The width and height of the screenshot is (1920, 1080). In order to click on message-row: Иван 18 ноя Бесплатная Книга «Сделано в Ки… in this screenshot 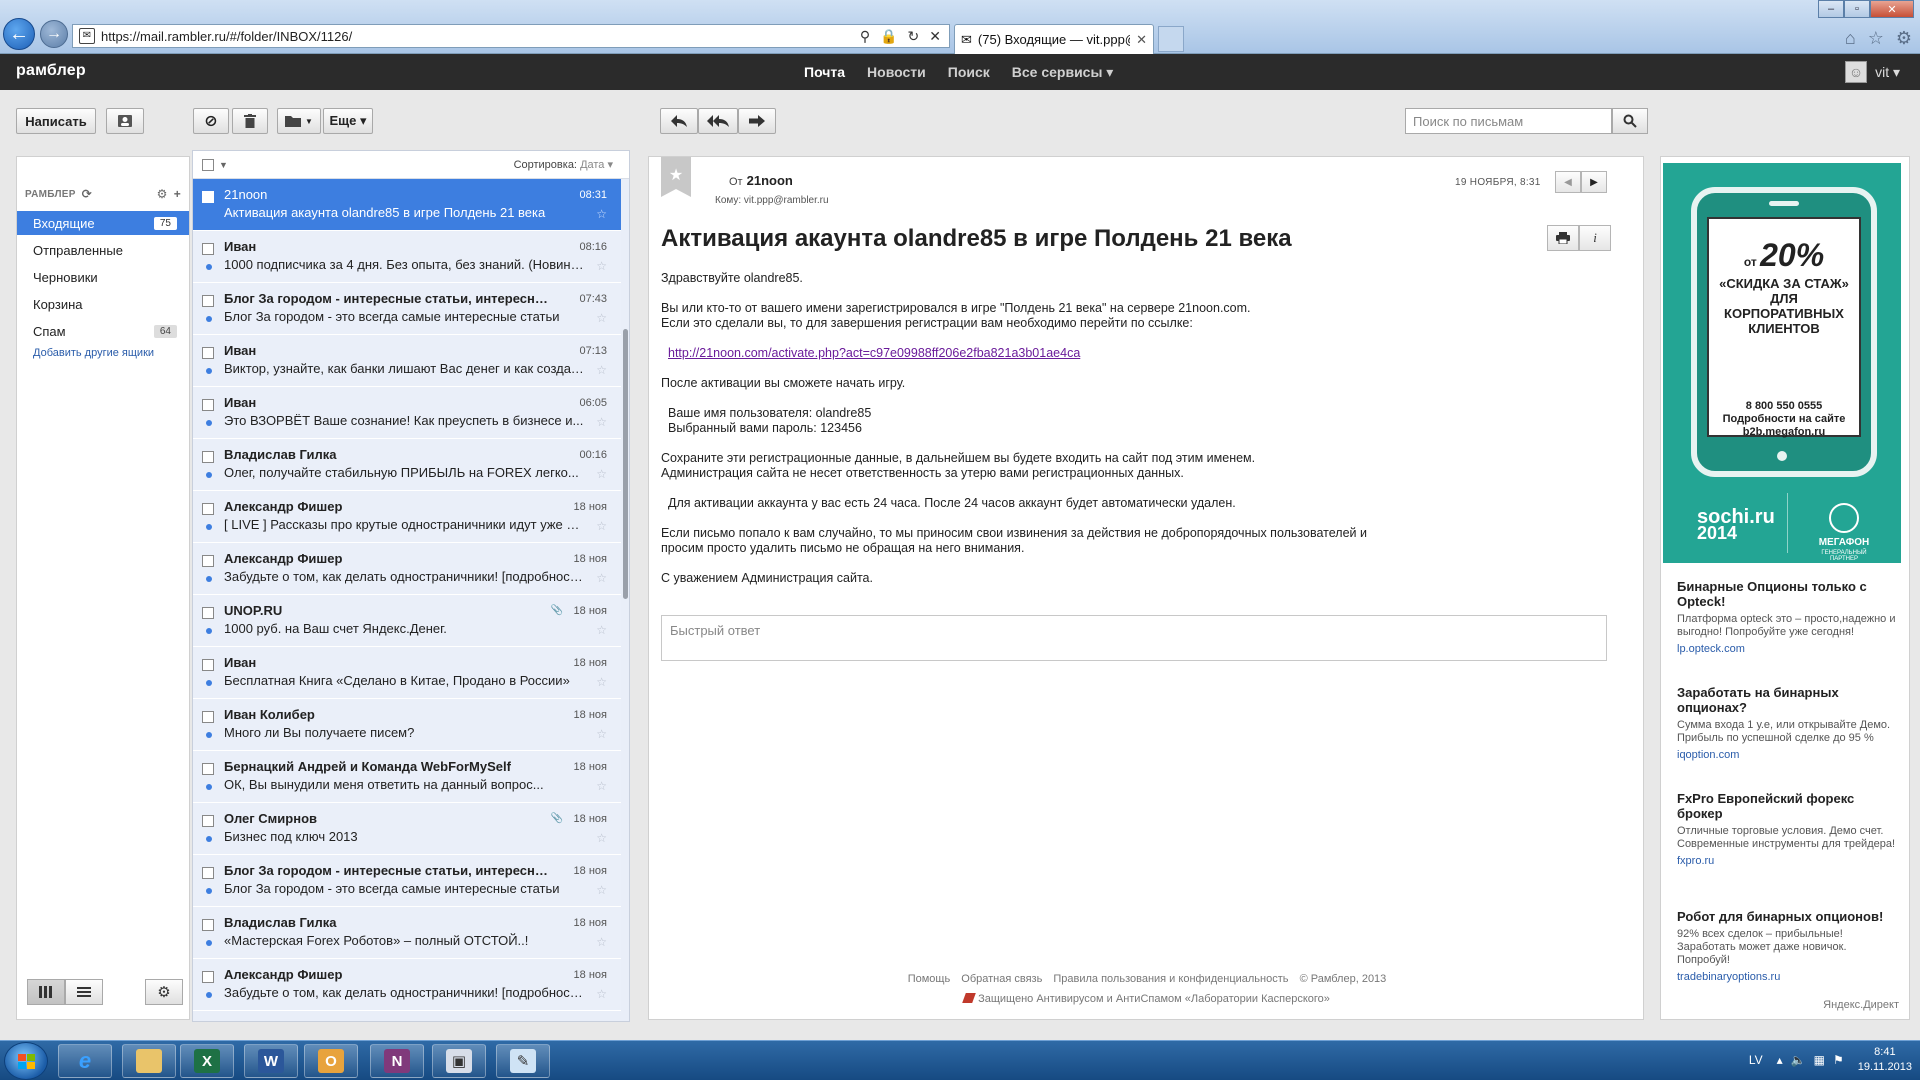, I will do `click(407, 673)`.